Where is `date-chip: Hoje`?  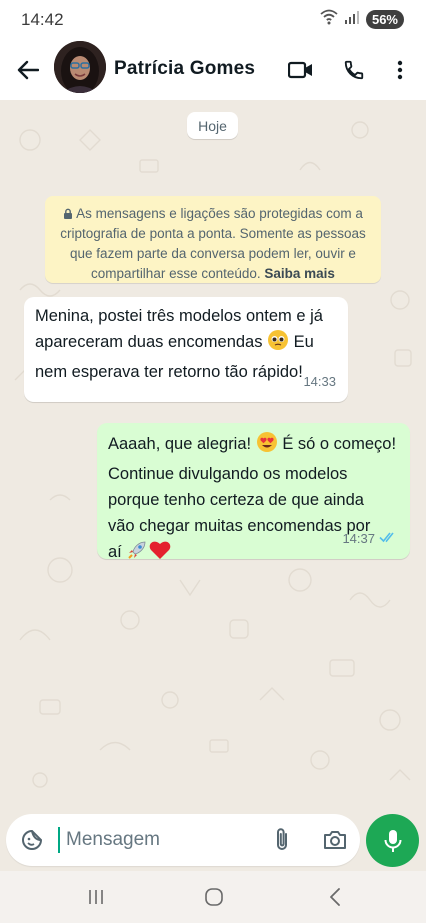 date-chip: Hoje is located at coordinates (212, 125).